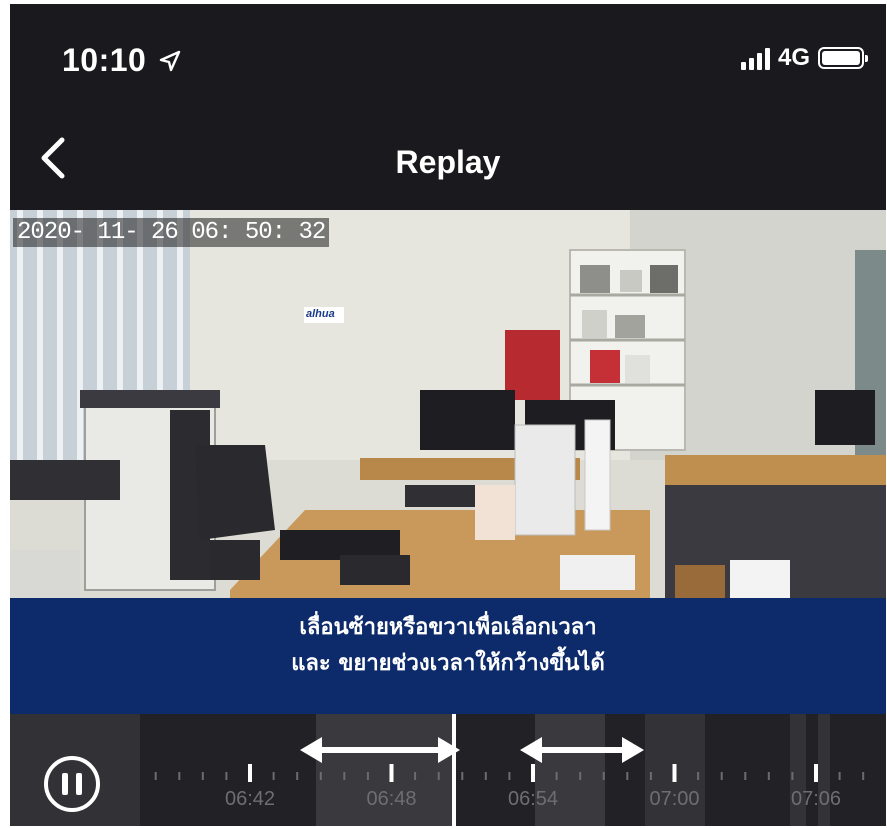  What do you see at coordinates (65, 784) in the screenshot?
I see `pause-icon` at bounding box center [65, 784].